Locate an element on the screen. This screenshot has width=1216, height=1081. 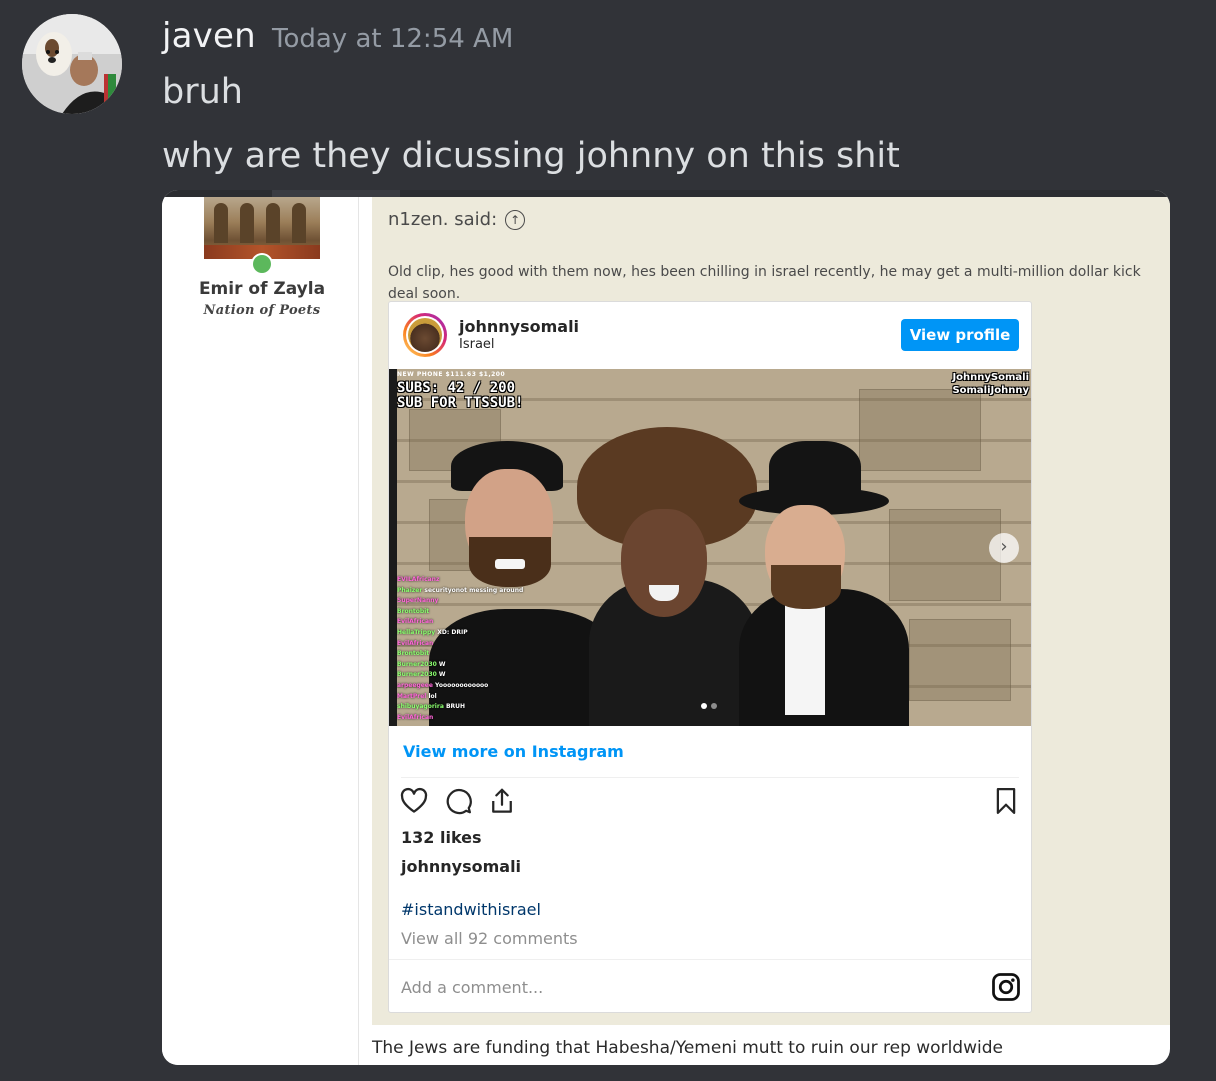
quote-author: n1zen. said: is located at coordinates (443, 219).